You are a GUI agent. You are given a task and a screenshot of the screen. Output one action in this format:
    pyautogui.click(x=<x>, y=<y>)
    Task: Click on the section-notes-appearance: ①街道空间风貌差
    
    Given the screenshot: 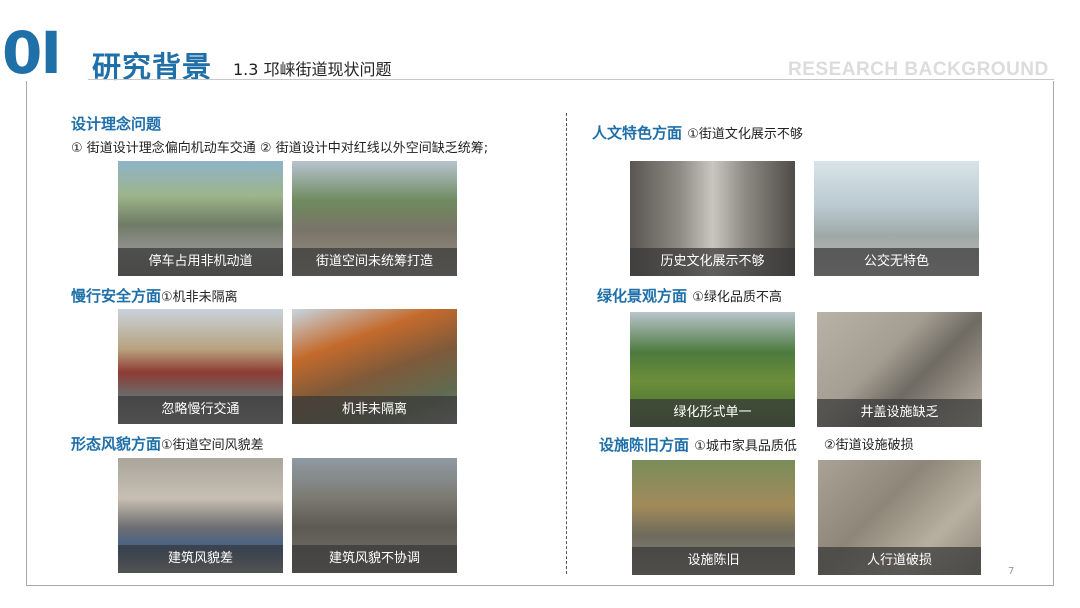 What is the action you would take?
    pyautogui.click(x=212, y=445)
    